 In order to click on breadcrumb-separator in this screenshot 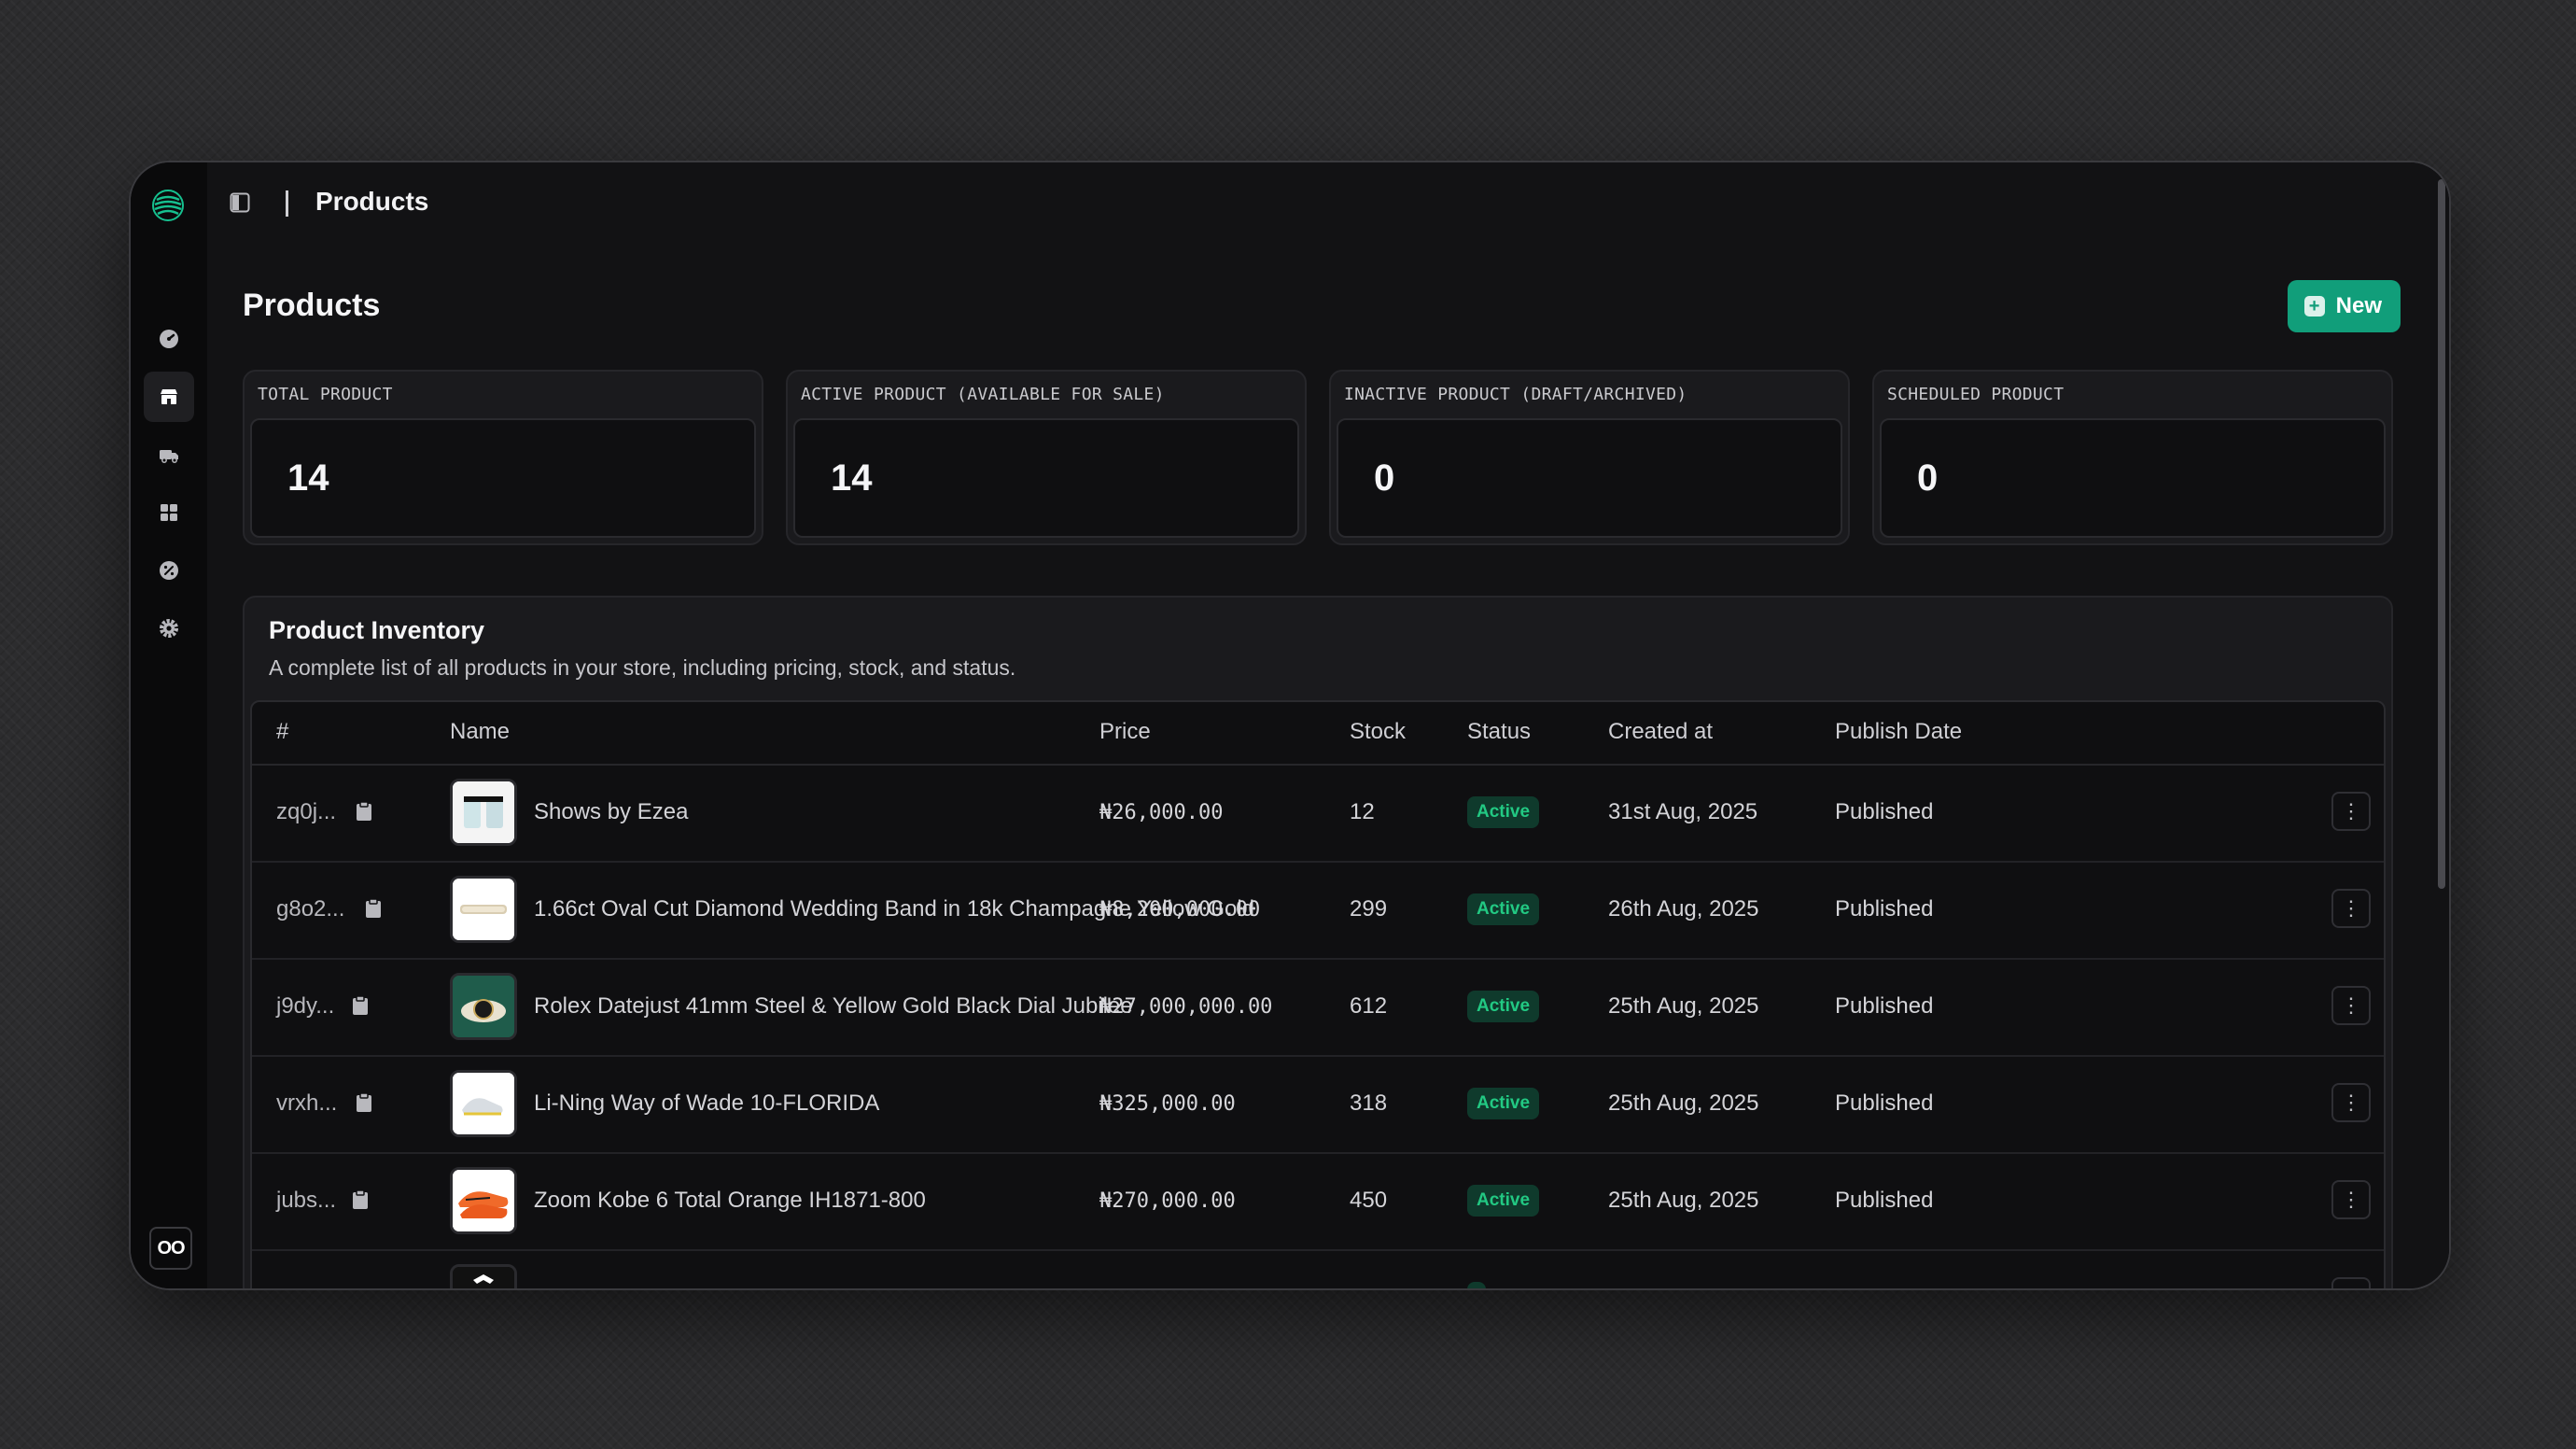, I will do `click(287, 204)`.